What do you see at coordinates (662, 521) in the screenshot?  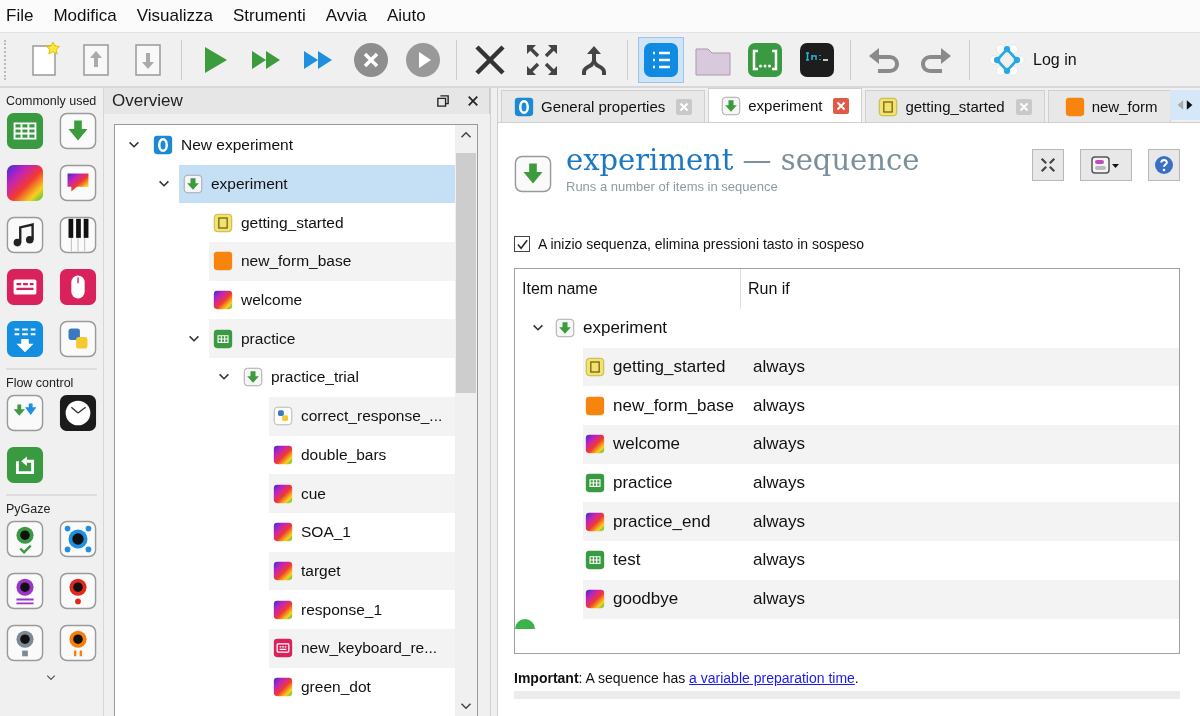 I see `table-cell: practice_end` at bounding box center [662, 521].